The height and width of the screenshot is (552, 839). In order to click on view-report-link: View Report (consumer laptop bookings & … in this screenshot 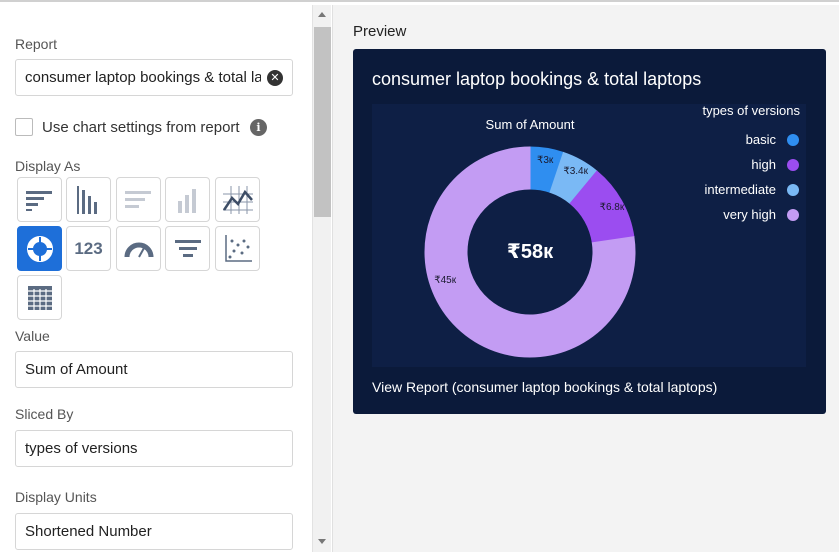, I will do `click(544, 387)`.